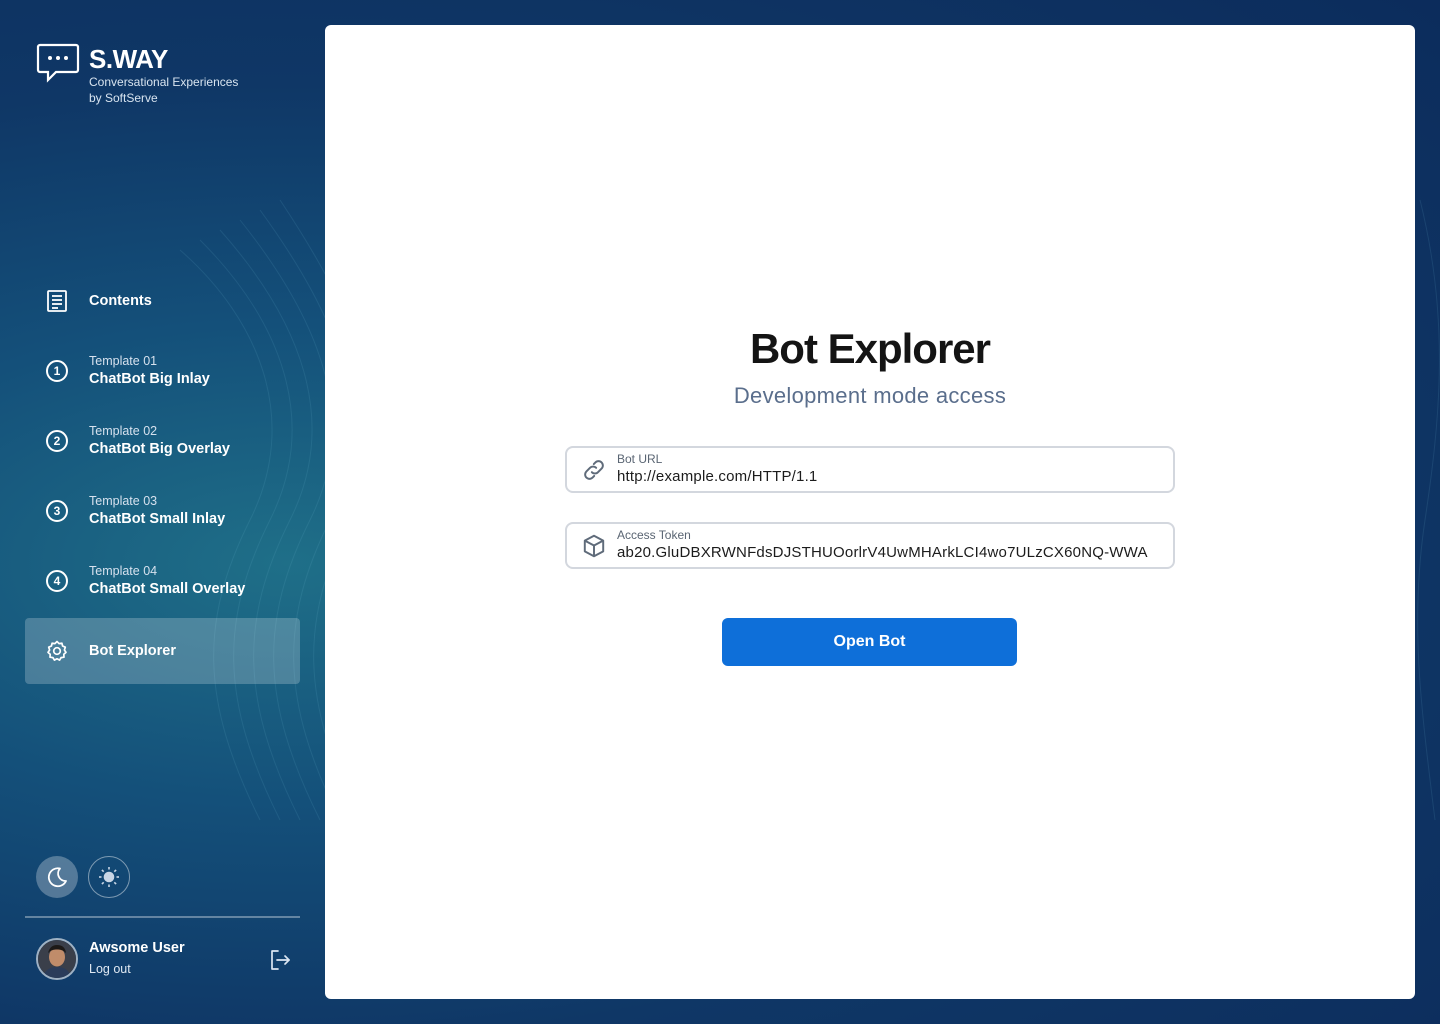 This screenshot has width=1440, height=1024. What do you see at coordinates (159, 449) in the screenshot?
I see `sidebar-item-label: ChatBot Big Overlay` at bounding box center [159, 449].